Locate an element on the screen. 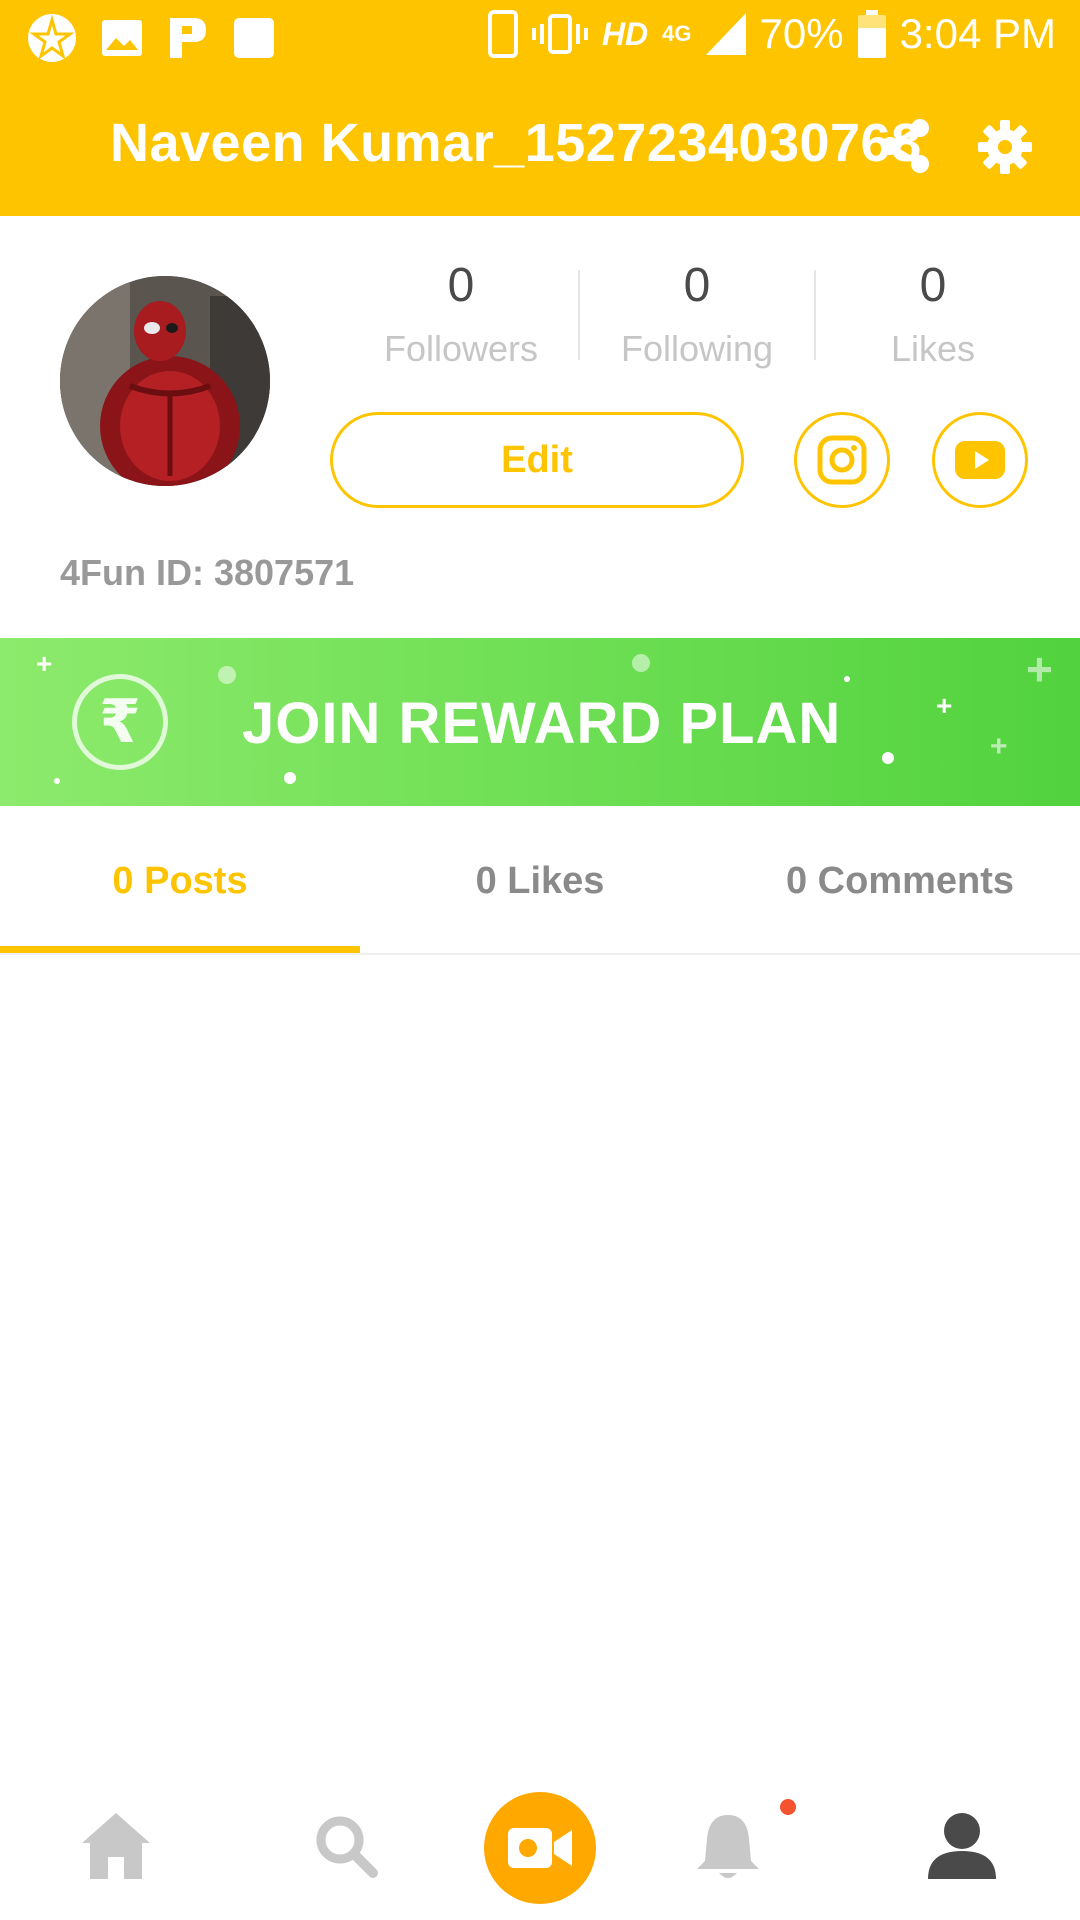 This screenshot has height=1920, width=1080. following-label: Following is located at coordinates (697, 348).